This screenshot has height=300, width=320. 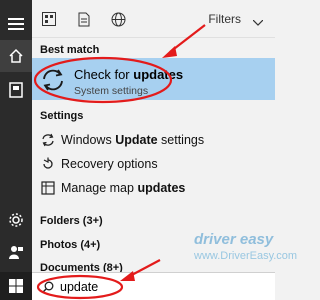 I want to click on home-icon, so click(x=16, y=56).